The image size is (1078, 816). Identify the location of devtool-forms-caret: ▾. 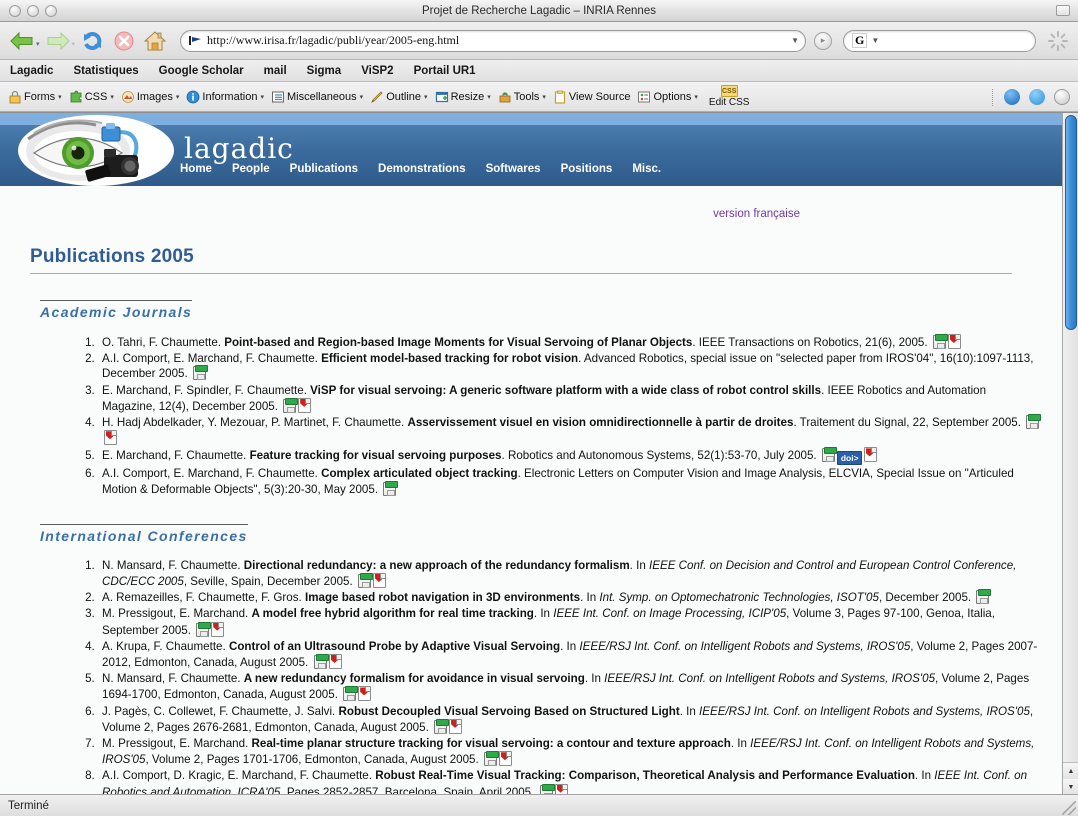
(60, 97).